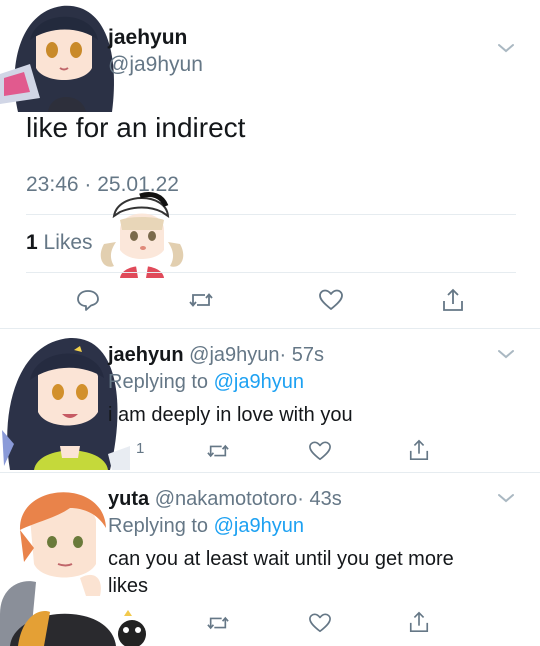  I want to click on reply-display-name: jaehyun, so click(146, 355).